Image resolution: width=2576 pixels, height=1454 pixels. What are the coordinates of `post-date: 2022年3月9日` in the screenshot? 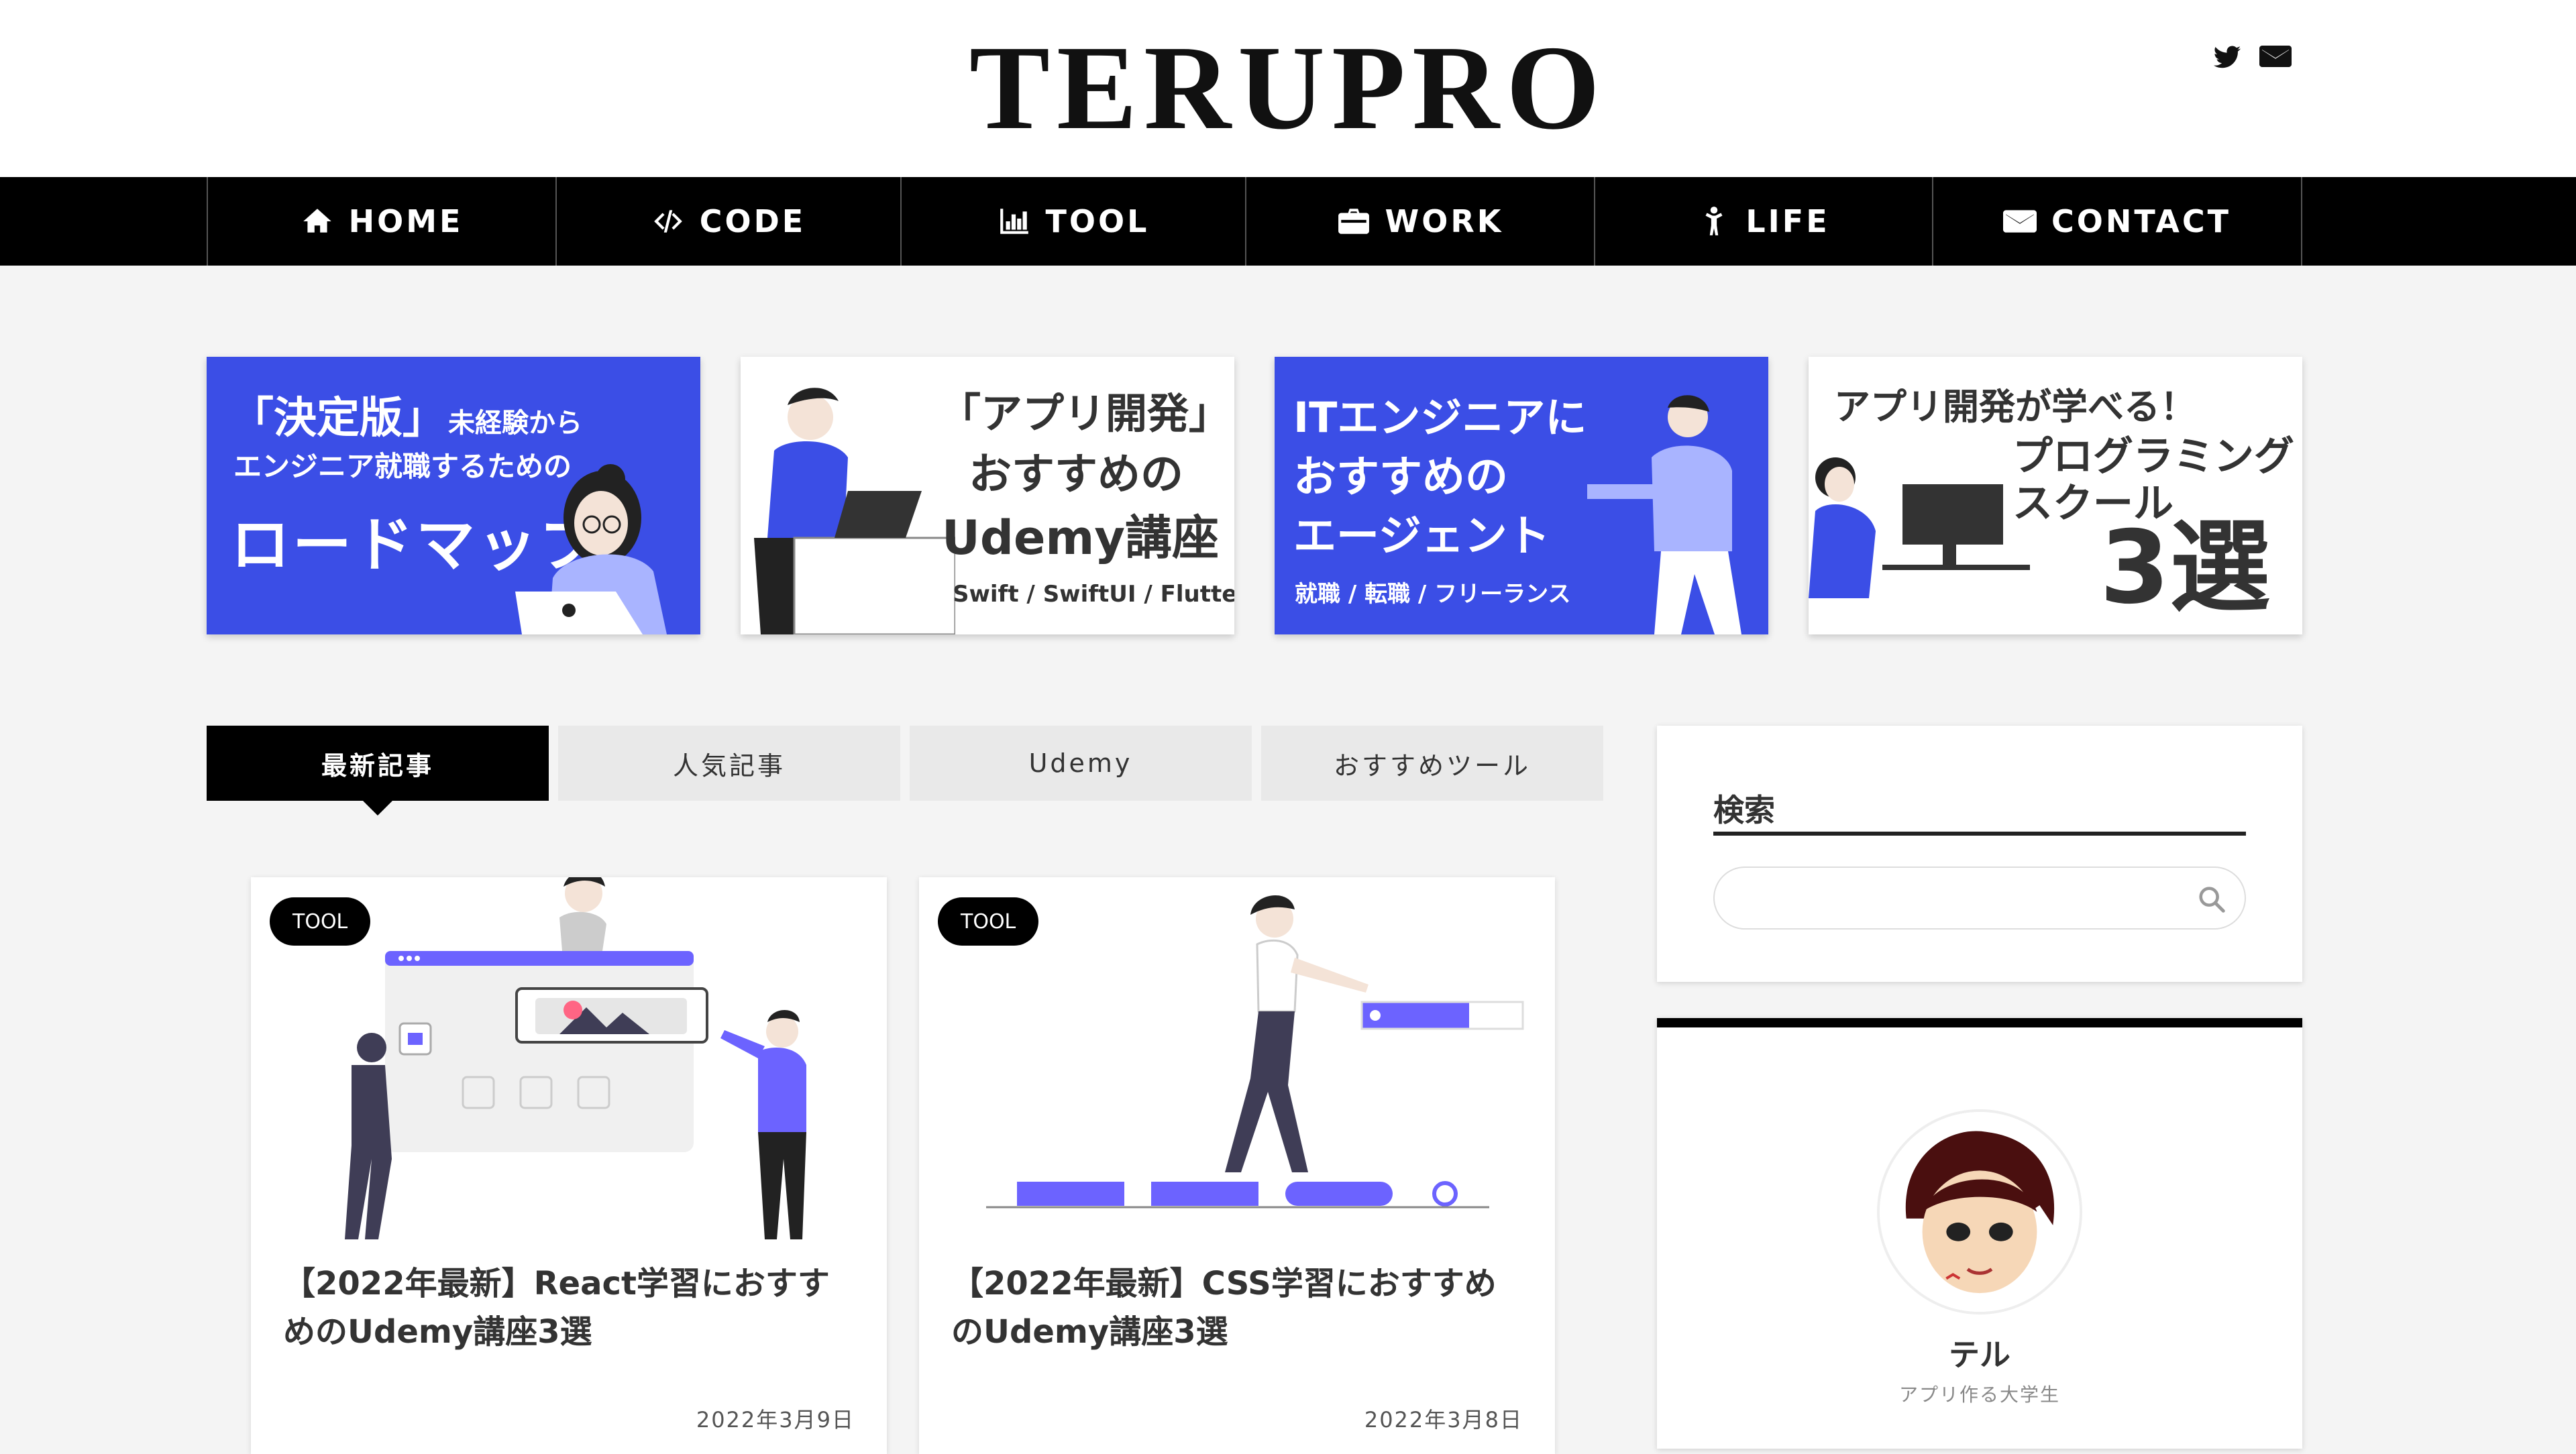 It's located at (775, 1420).